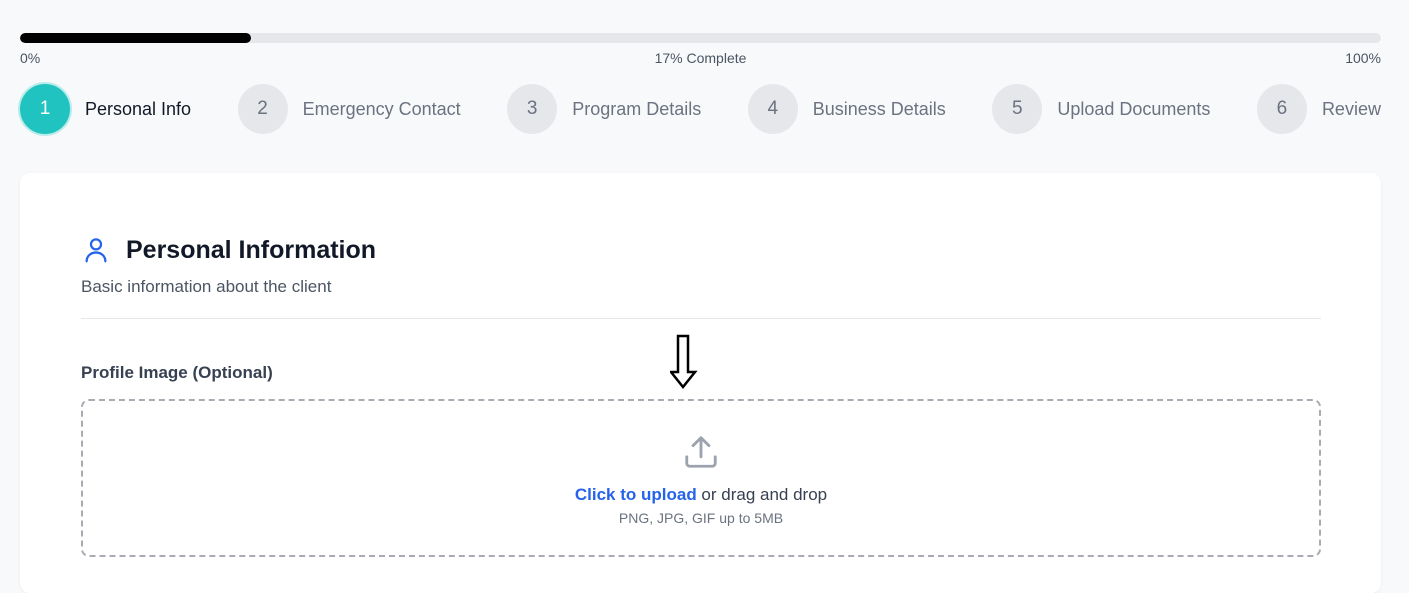 The height and width of the screenshot is (593, 1409). I want to click on step-label: Emergency Contact, so click(381, 108).